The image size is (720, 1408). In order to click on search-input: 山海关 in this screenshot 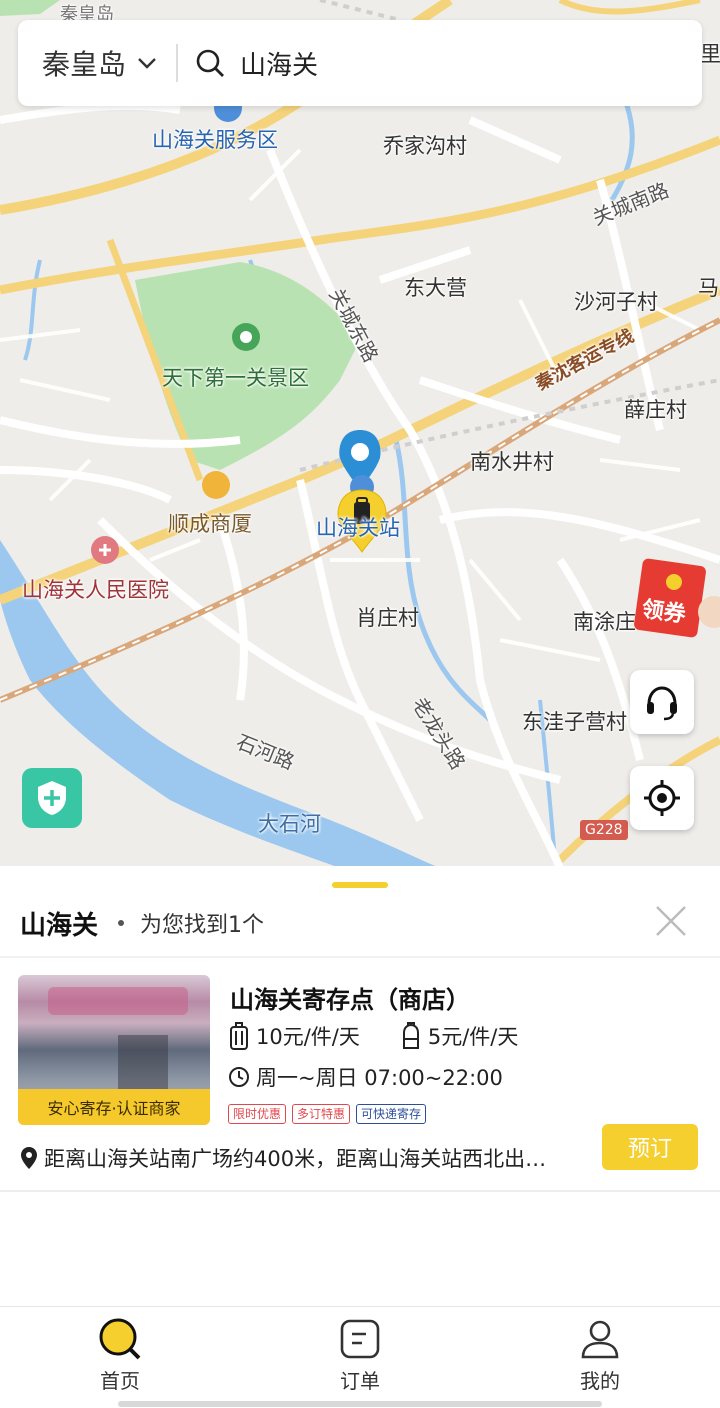, I will do `click(279, 63)`.